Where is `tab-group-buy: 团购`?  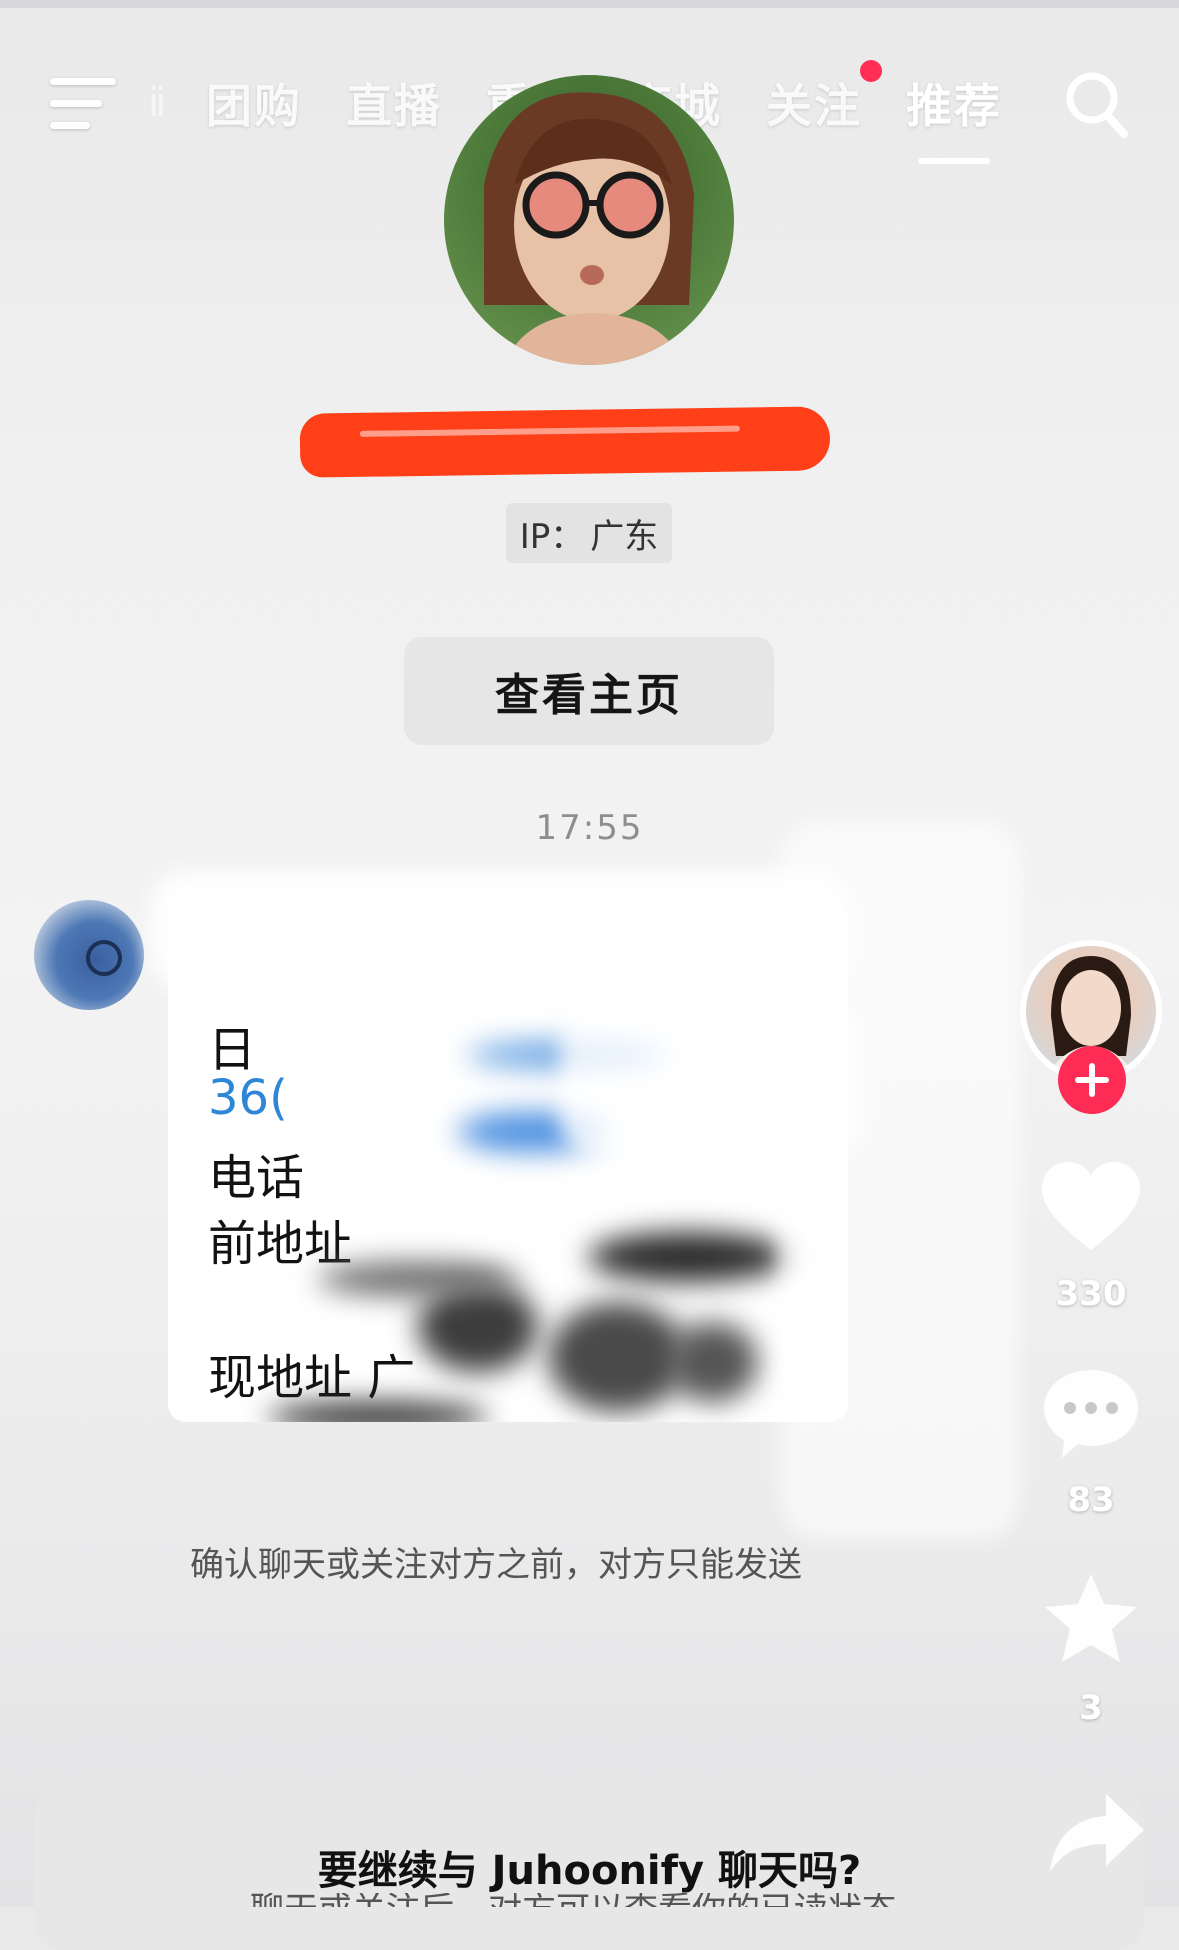
tab-group-buy: 团购 is located at coordinates (254, 103).